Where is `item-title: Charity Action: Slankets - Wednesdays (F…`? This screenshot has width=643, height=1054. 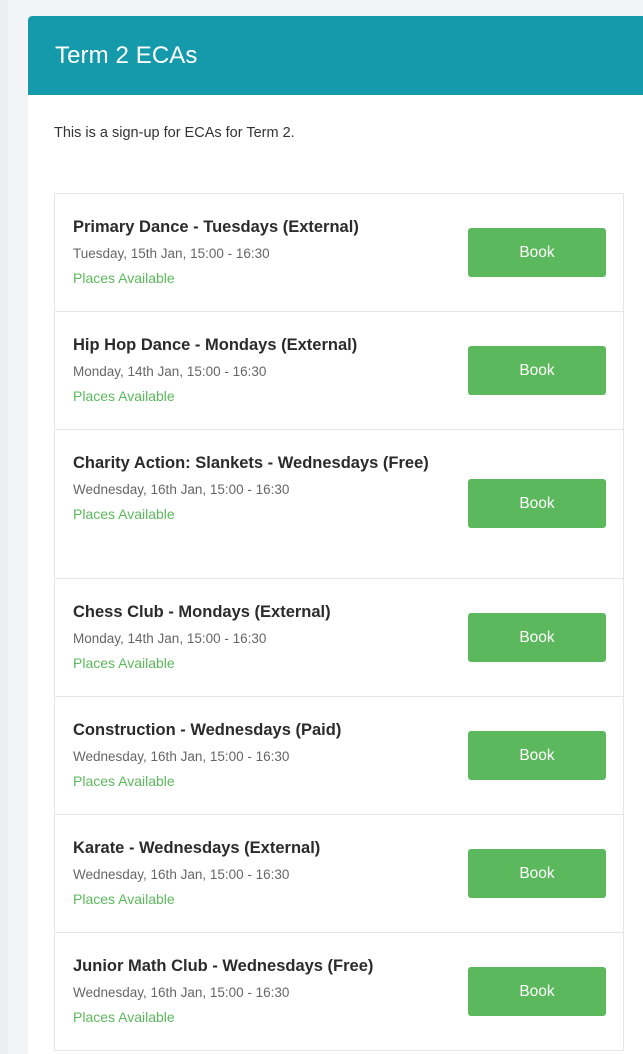
item-title: Charity Action: Slankets - Wednesdays (F… is located at coordinates (251, 463).